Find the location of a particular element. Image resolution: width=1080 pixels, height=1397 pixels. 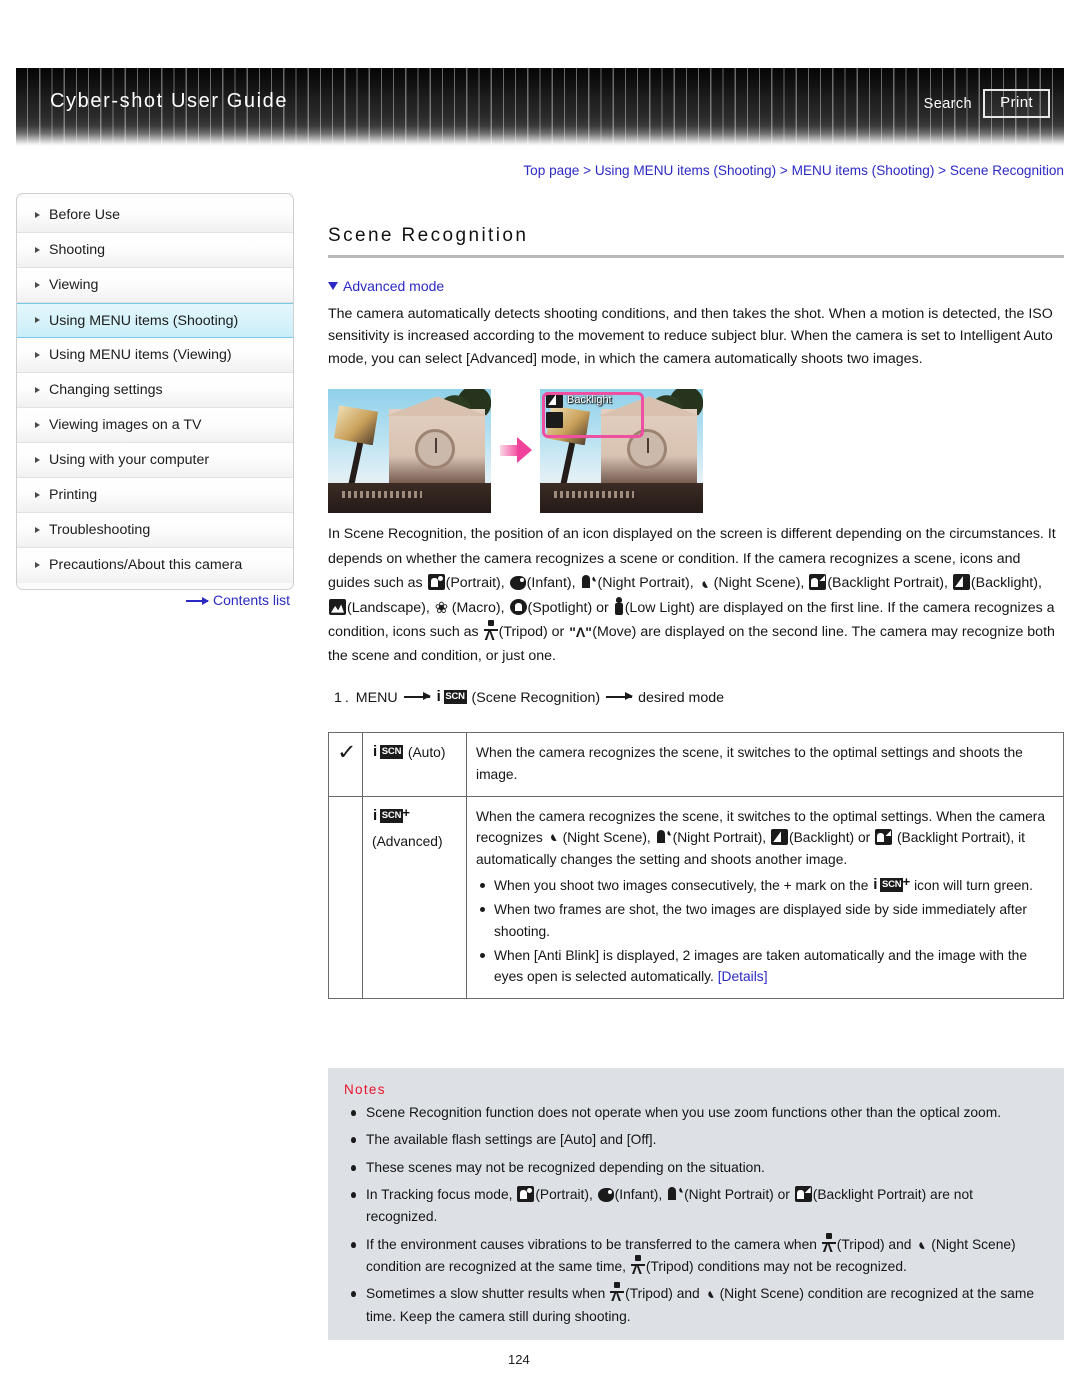

sidebar-item-label: Shooting is located at coordinates (77, 250).